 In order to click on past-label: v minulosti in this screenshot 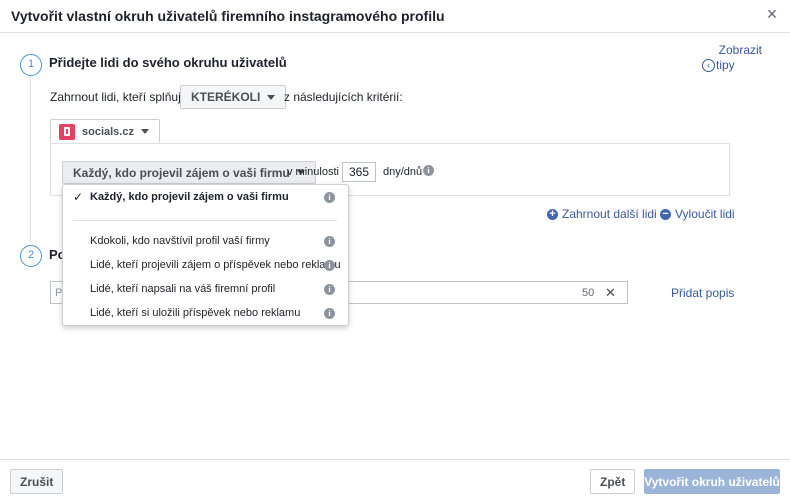, I will do `click(313, 172)`.